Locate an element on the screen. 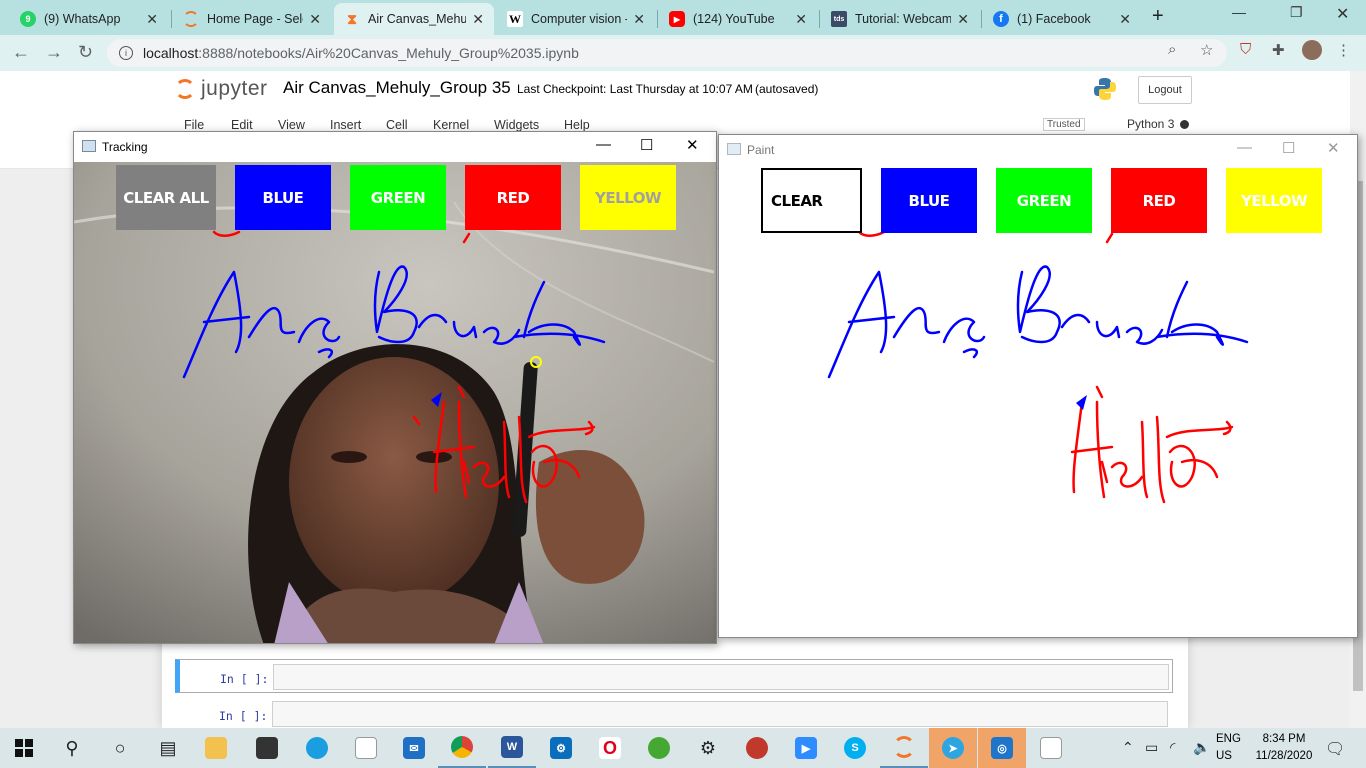 This screenshot has height=768, width=1366. menu-kernel: Kernel is located at coordinates (451, 125).